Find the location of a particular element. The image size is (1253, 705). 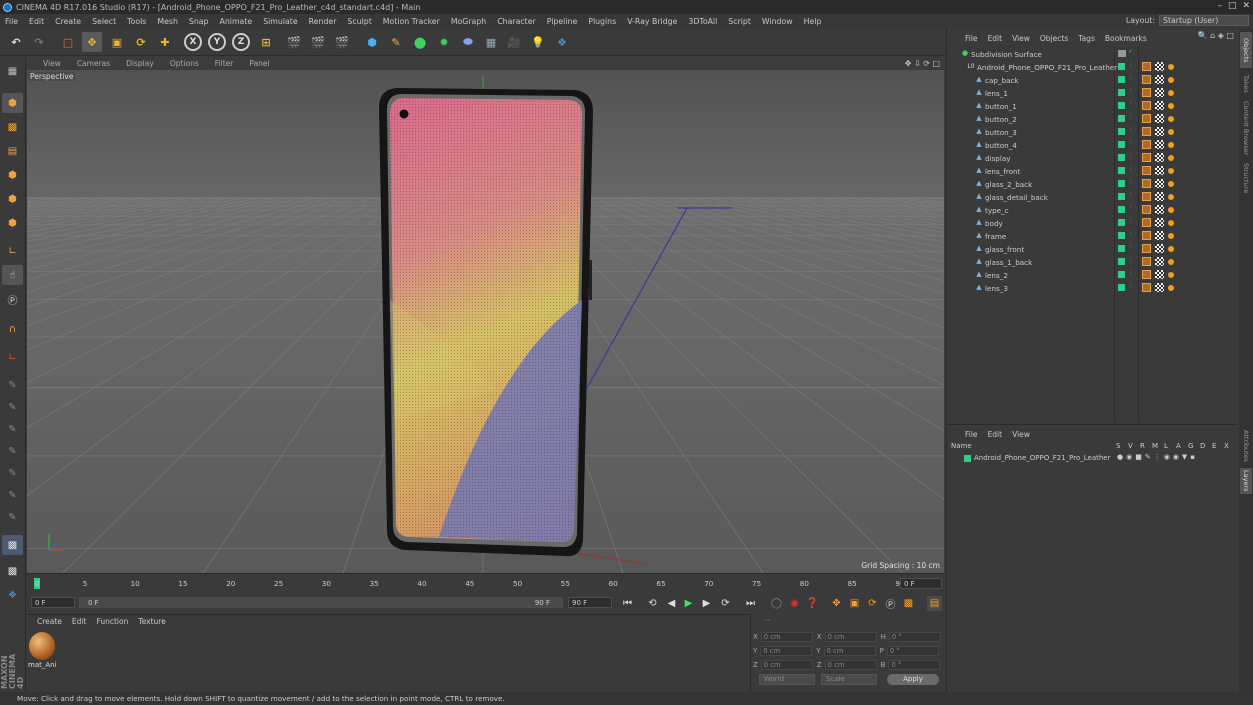

obj-menu-file: File is located at coordinates (971, 38).